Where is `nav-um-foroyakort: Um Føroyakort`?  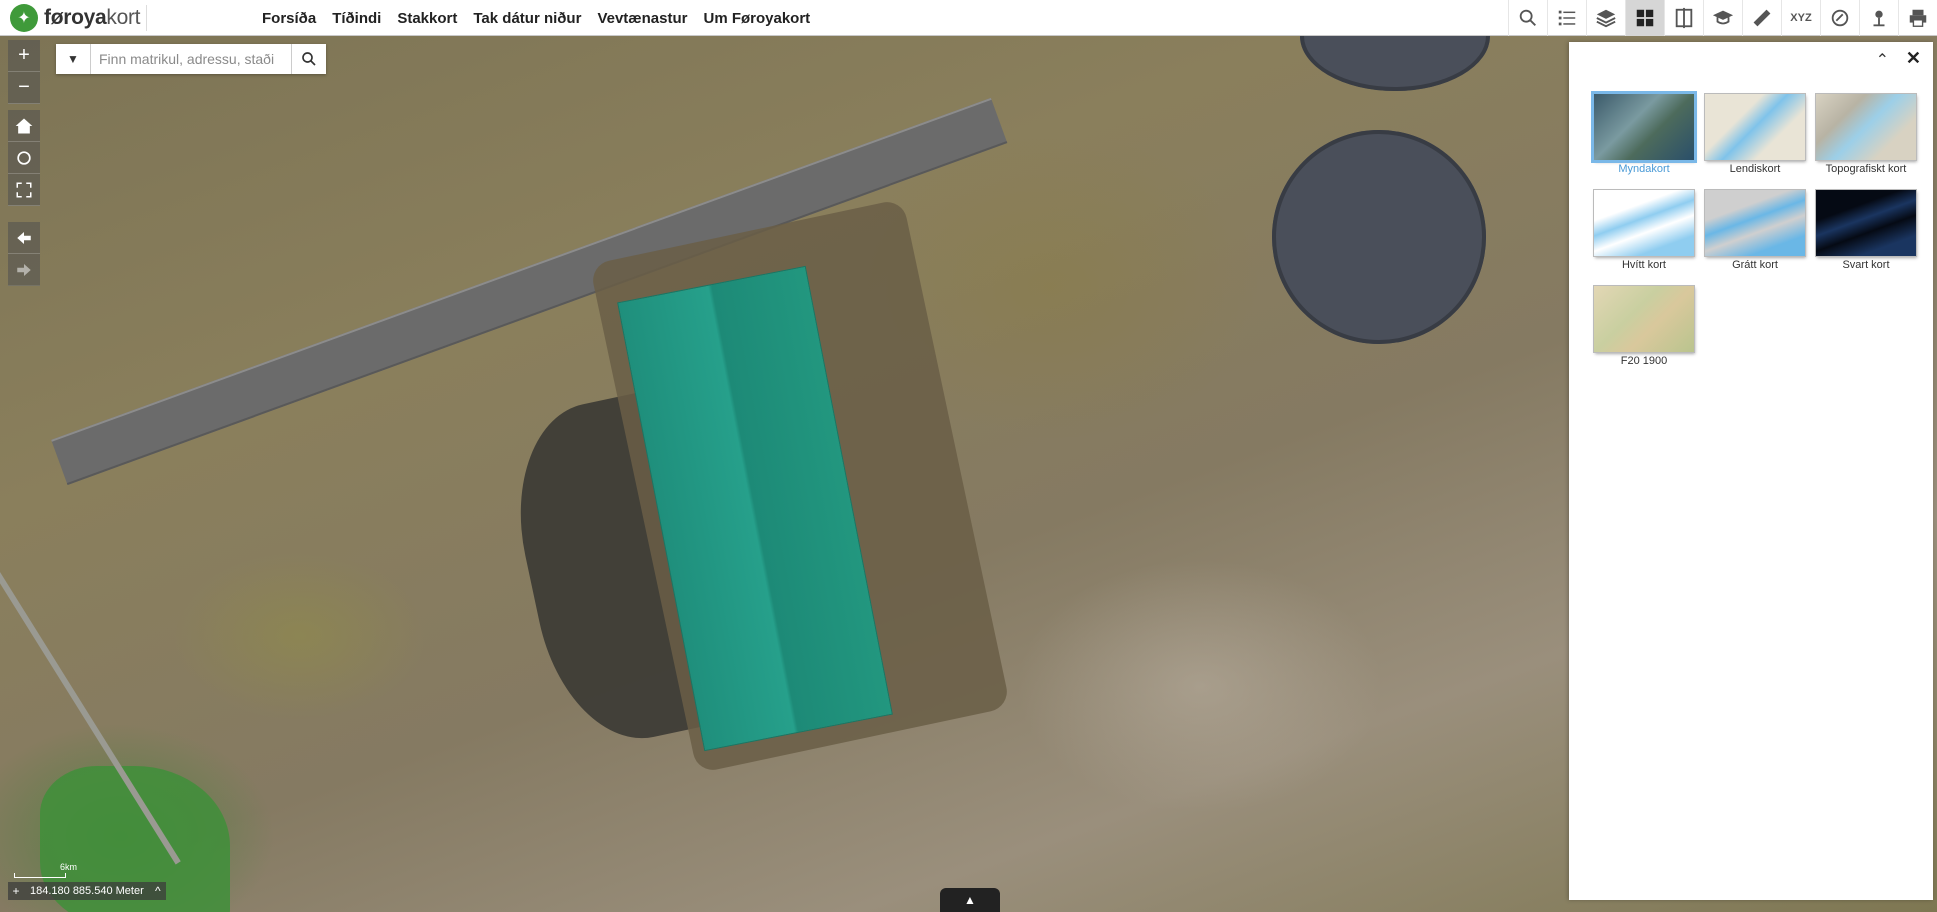
nav-um-foroyakort: Um Føroyakort is located at coordinates (756, 18).